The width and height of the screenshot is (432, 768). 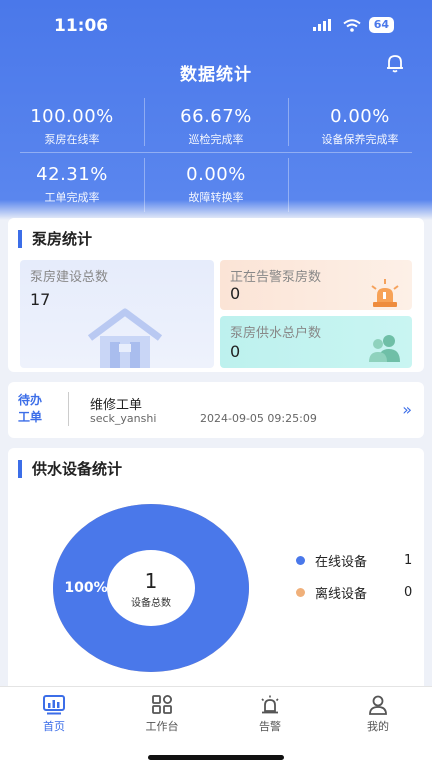 I want to click on tab-alarm: 告警, so click(x=270, y=714).